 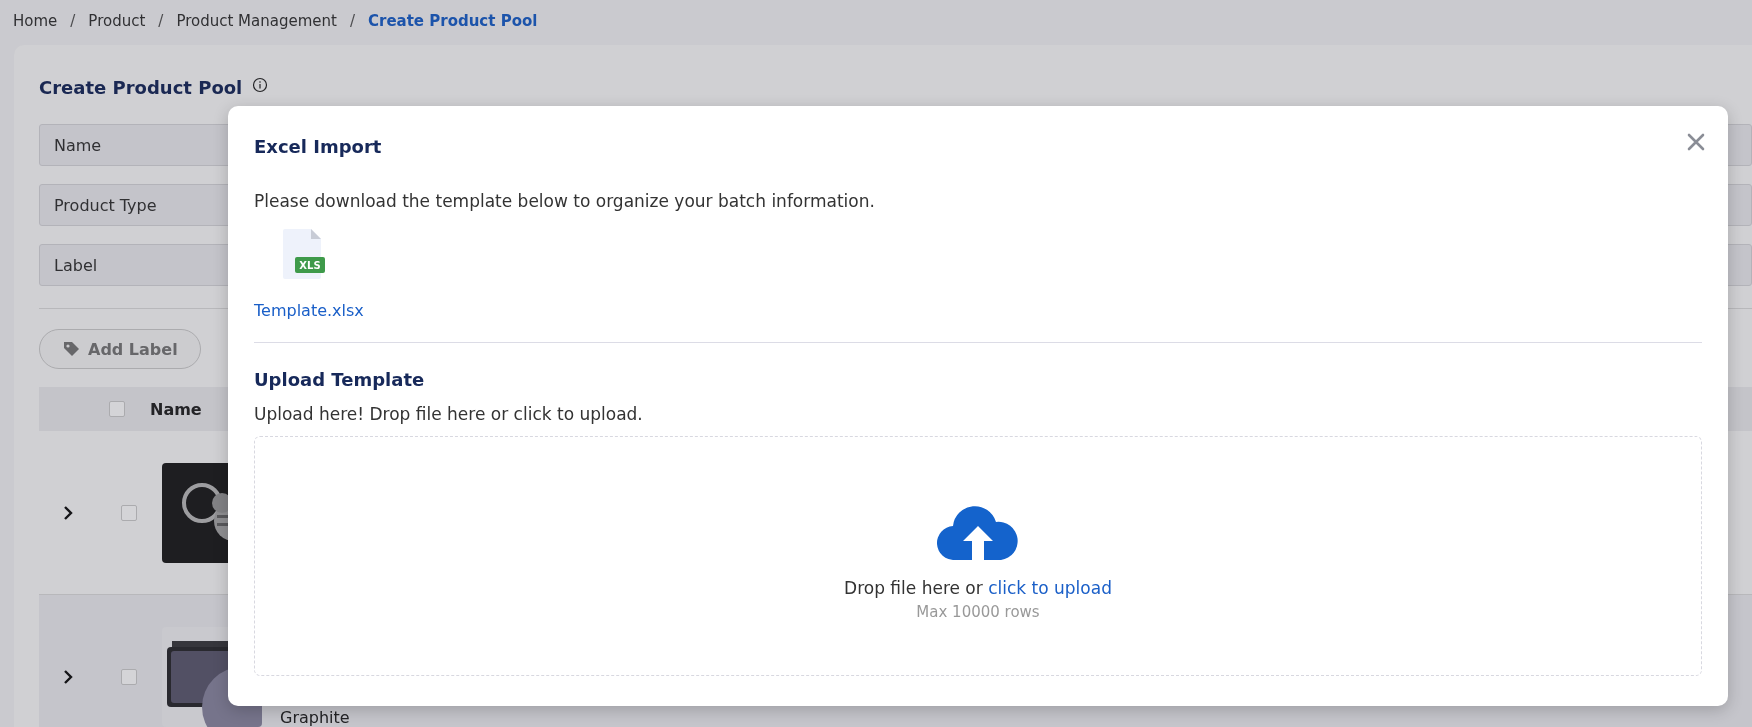 I want to click on instruction-text: Please download the template below to organize your batch information., so click(x=565, y=201).